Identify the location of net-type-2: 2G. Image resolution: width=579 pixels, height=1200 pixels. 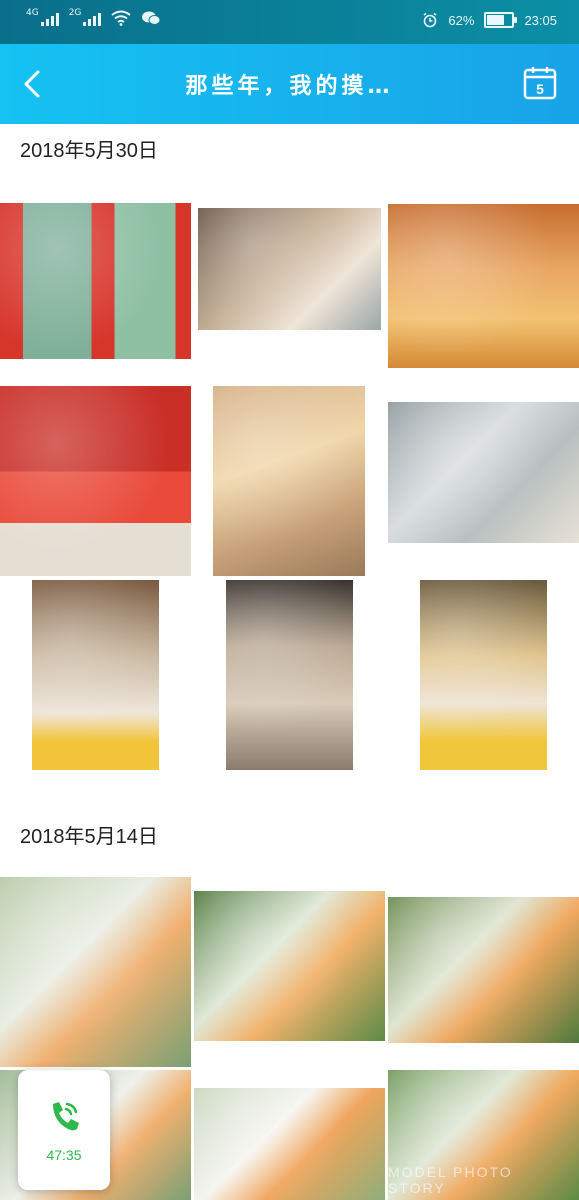
(75, 13).